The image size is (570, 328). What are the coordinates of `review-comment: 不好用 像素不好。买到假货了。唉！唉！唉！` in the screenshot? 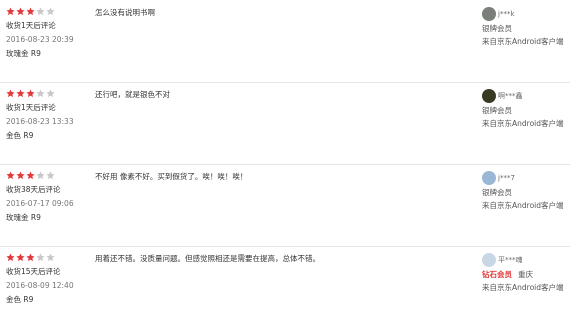 It's located at (171, 176).